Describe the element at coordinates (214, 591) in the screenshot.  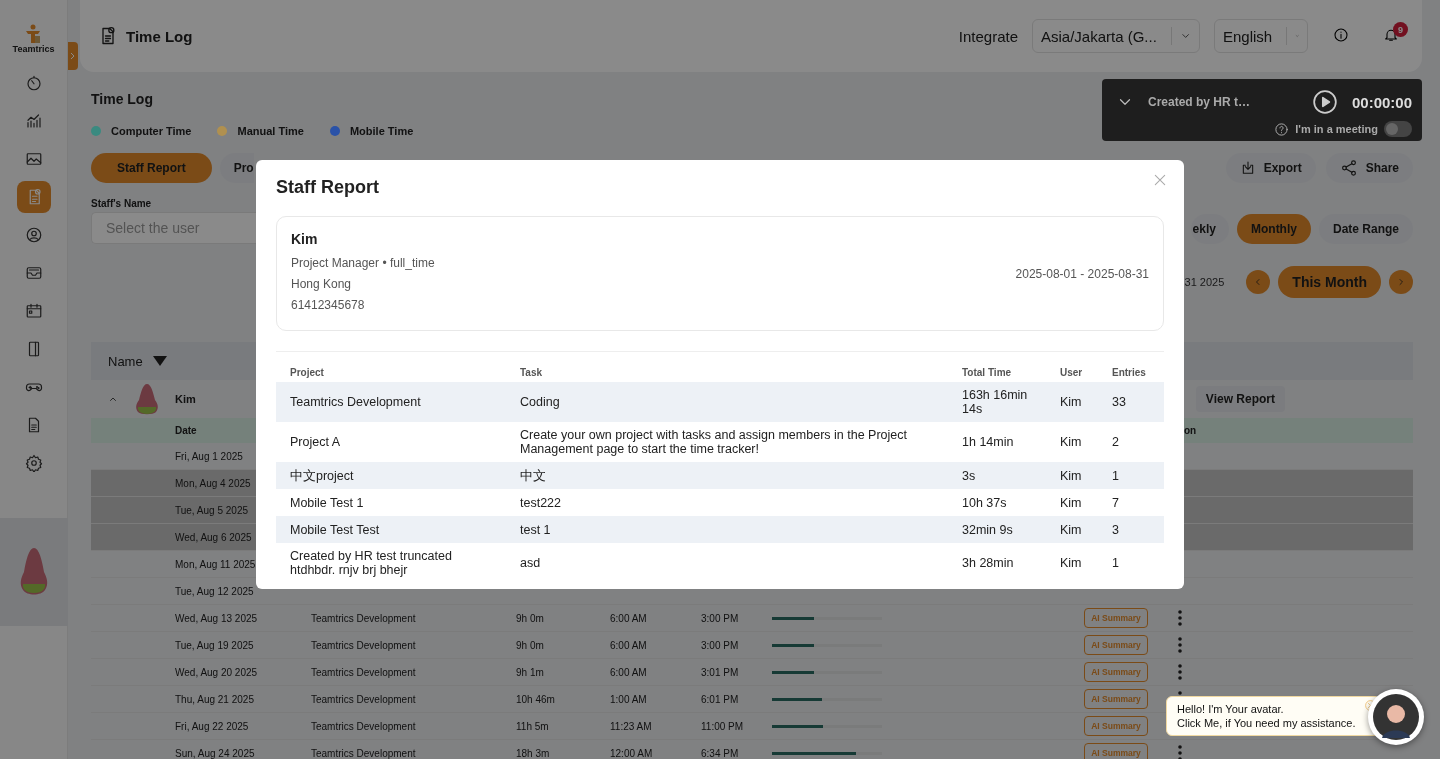
I see `table-cell: Tue, Aug 12 2025` at that location.